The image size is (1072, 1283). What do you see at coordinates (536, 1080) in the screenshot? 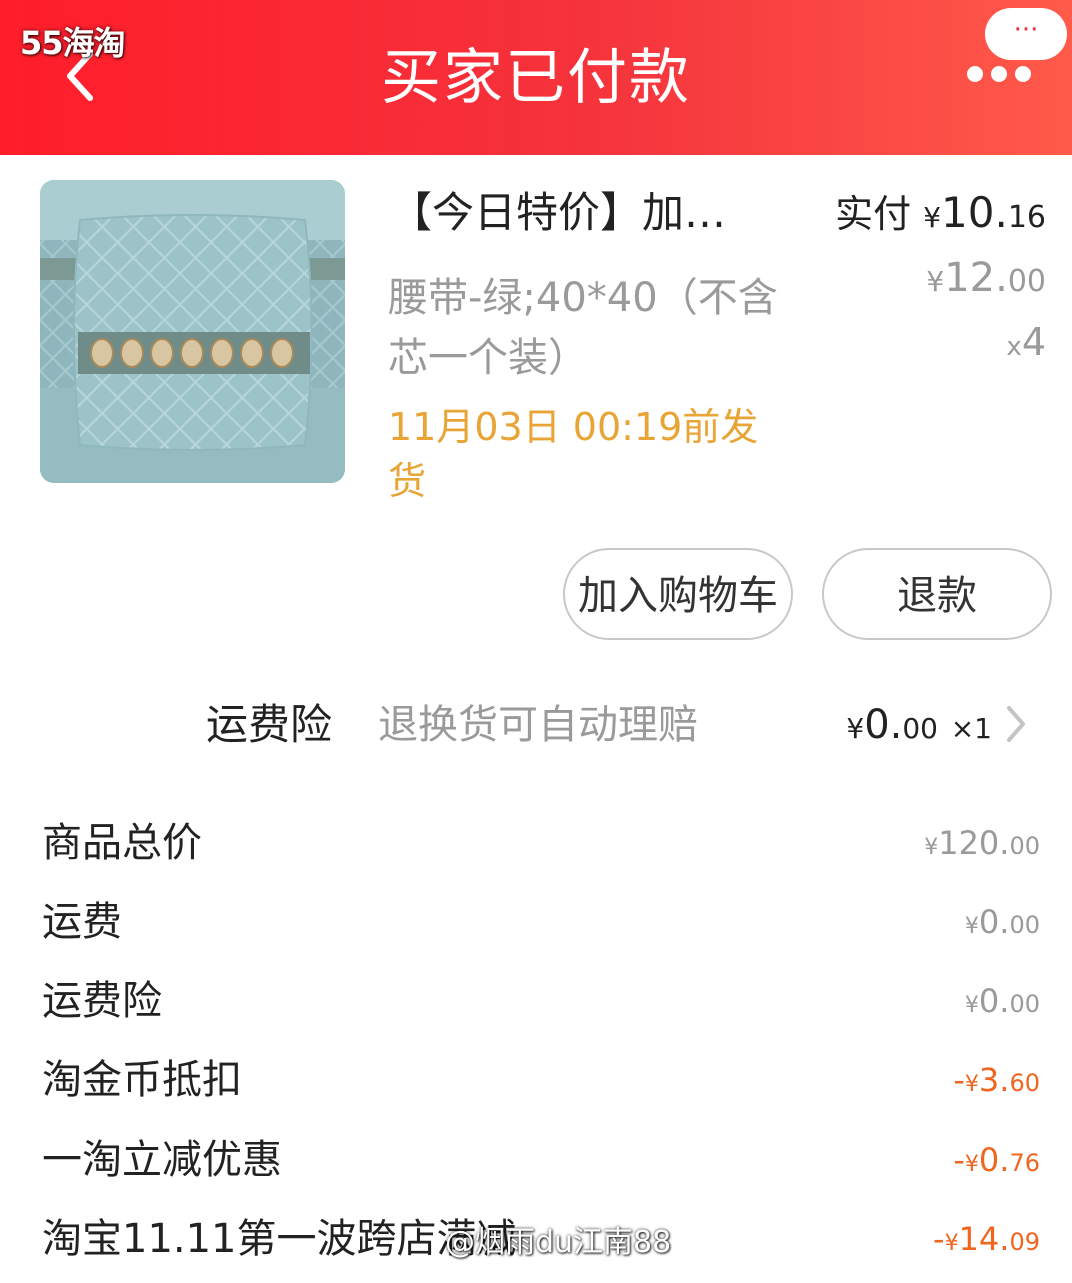
I see `summary-row: 淘金币抵扣 -¥3.60` at bounding box center [536, 1080].